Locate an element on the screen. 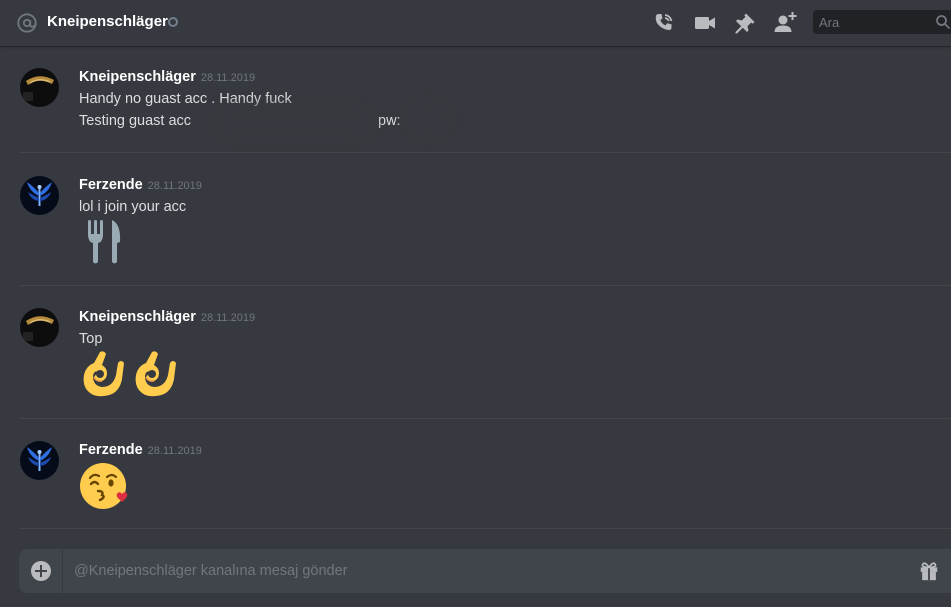  face-blowing-kiss-emoji is located at coordinates (104, 486).